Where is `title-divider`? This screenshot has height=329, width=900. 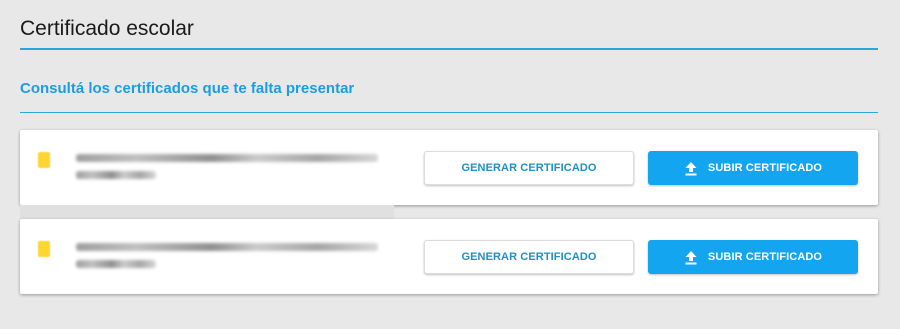 title-divider is located at coordinates (449, 49).